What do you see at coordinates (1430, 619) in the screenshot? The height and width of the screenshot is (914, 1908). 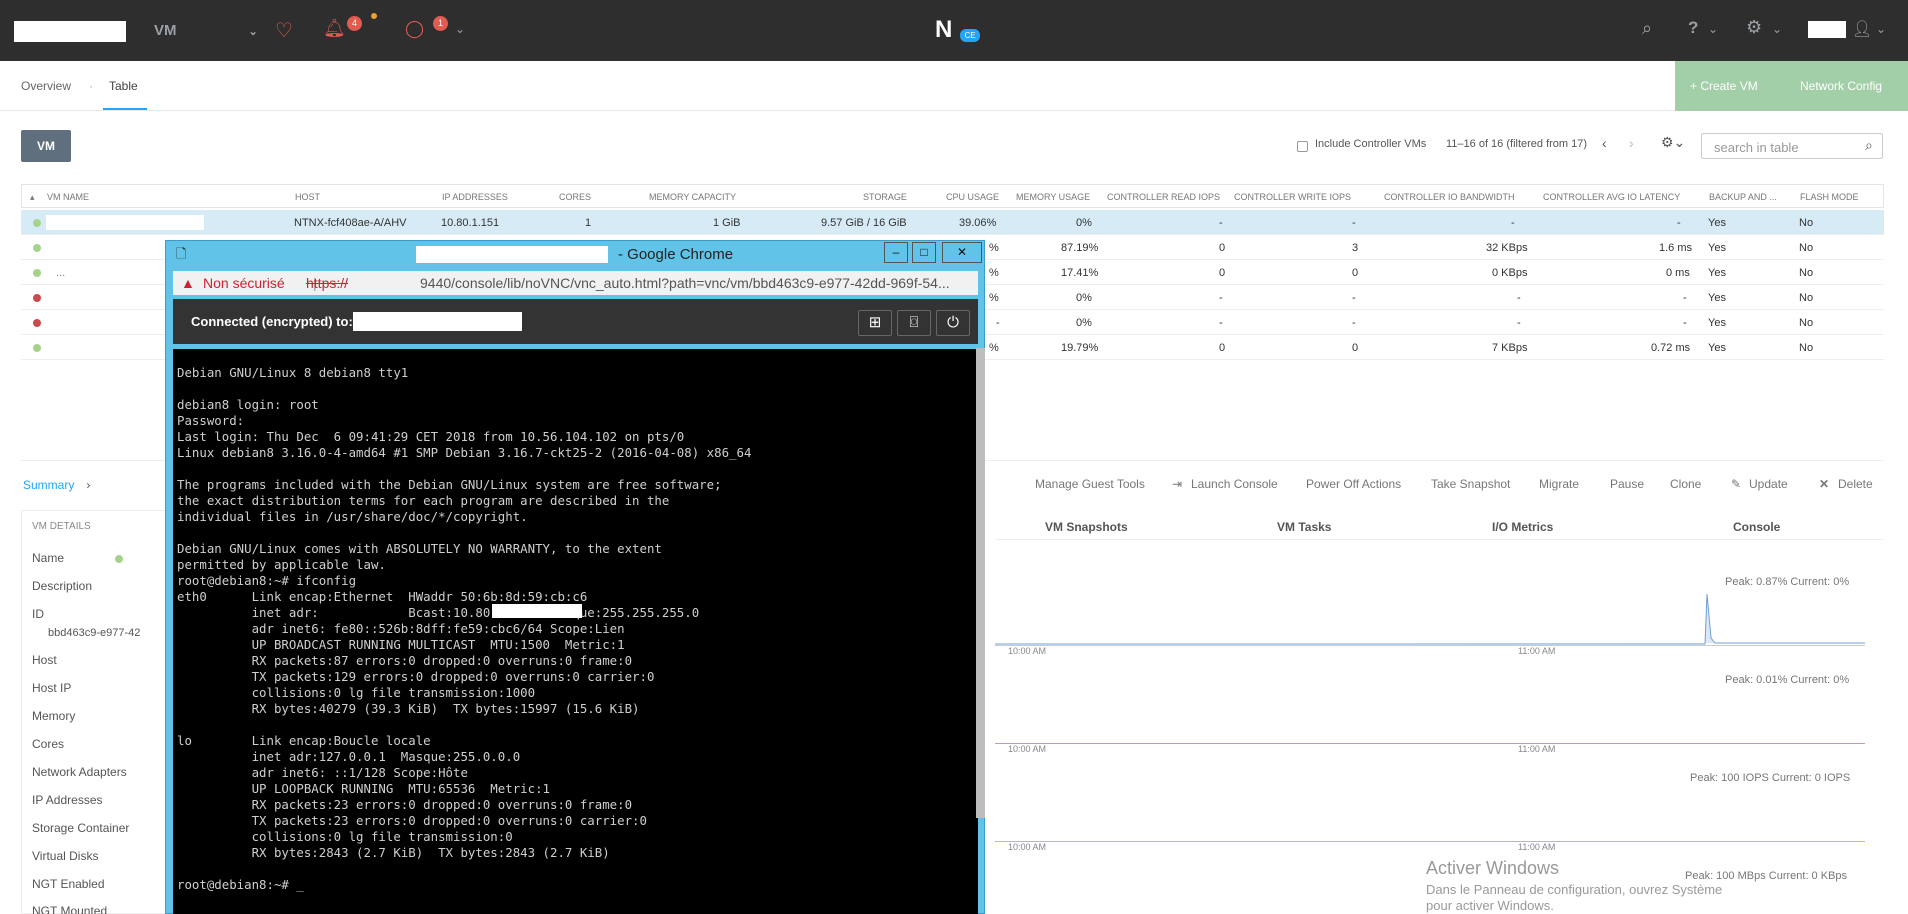 I see `cpu-series` at bounding box center [1430, 619].